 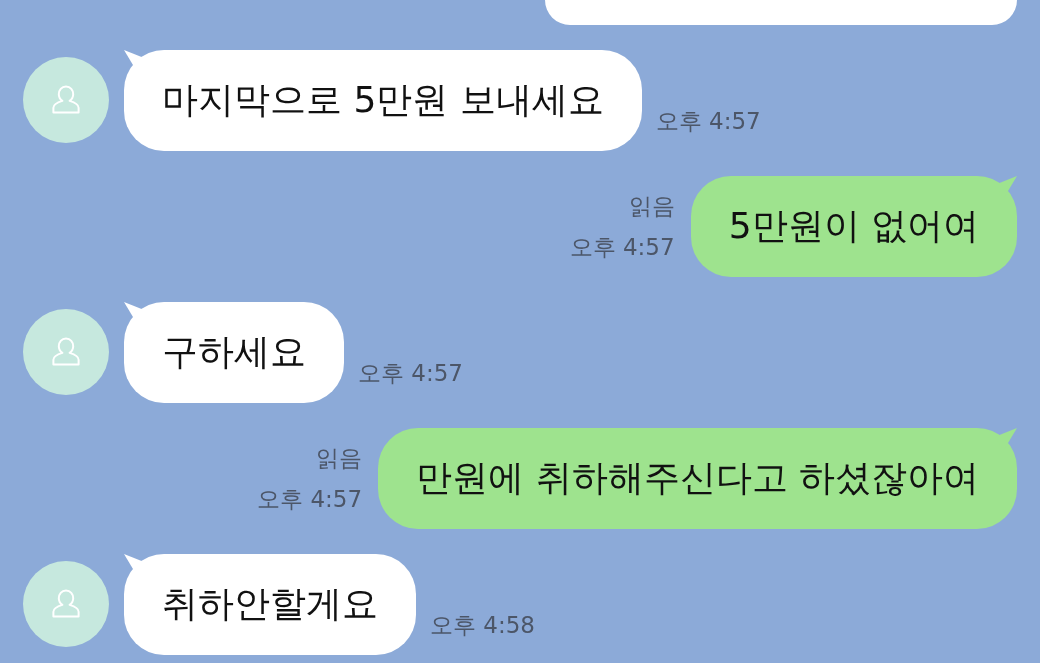 I want to click on message-bubble: 만원에 취하해주신다고 하셨잖아여, so click(x=697, y=478).